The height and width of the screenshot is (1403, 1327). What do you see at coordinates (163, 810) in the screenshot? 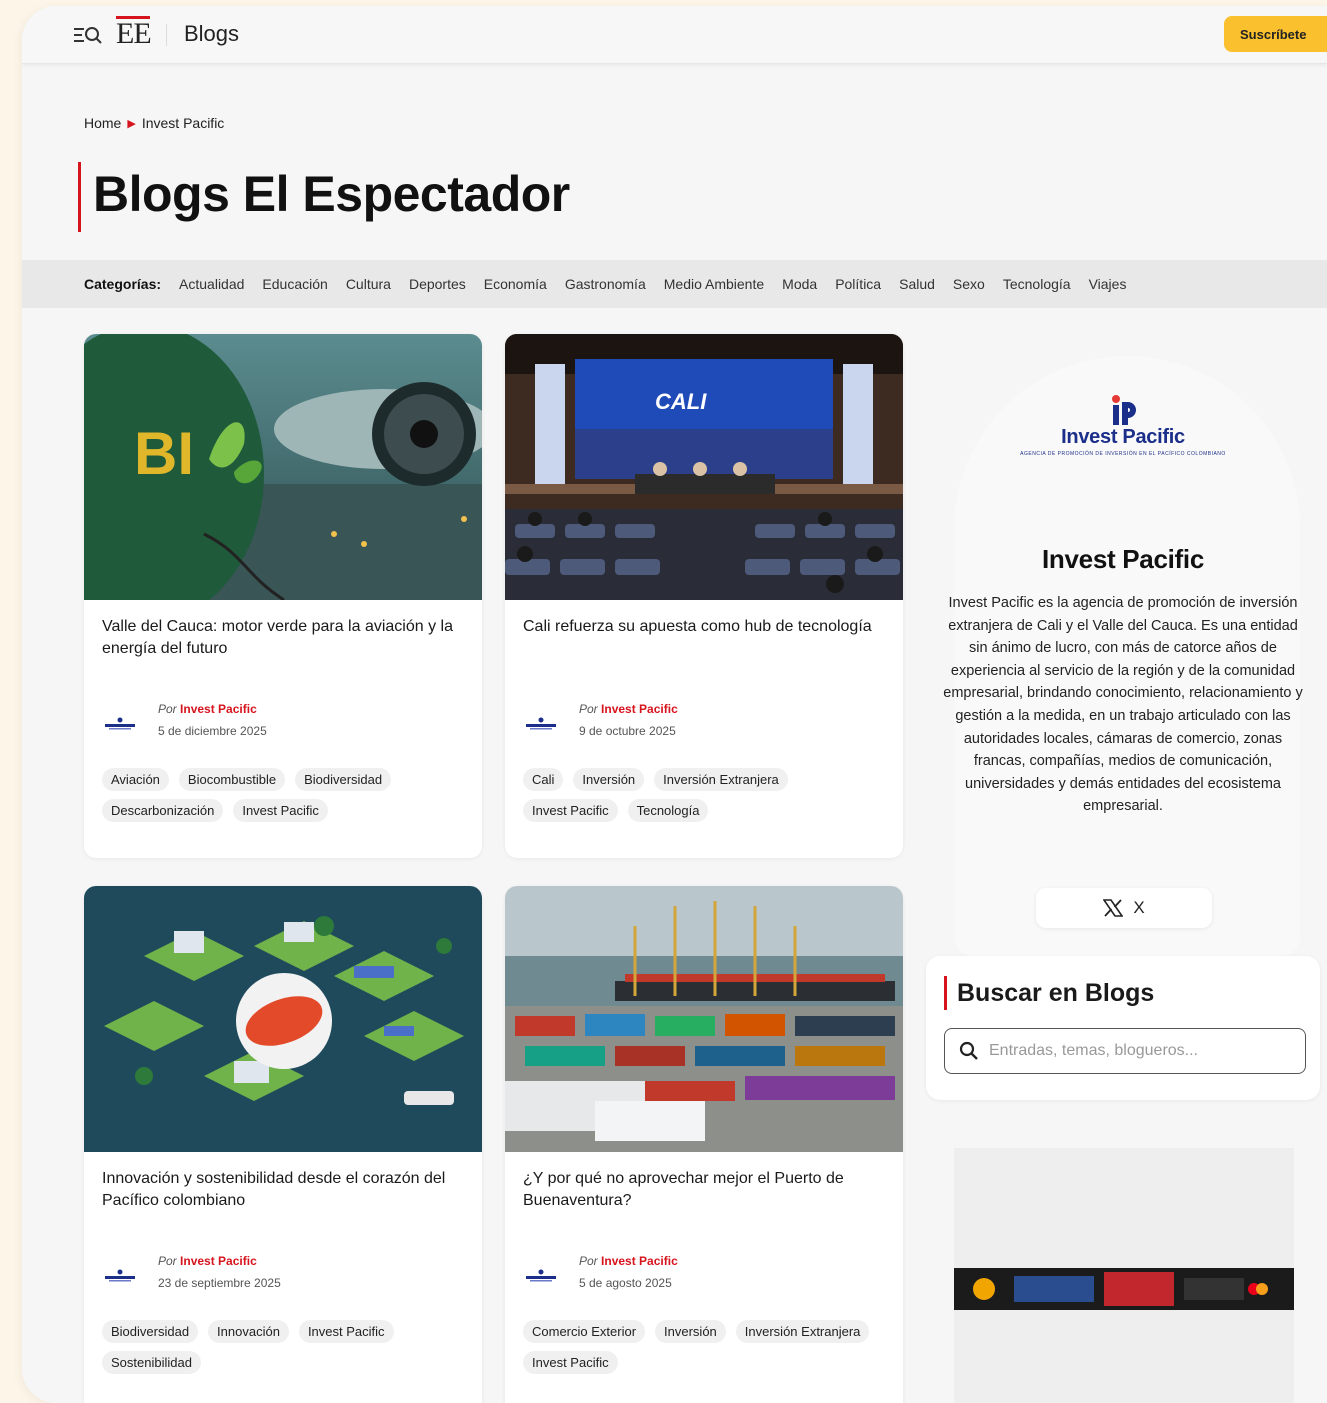
I see `tag-chip: Descarbonización` at bounding box center [163, 810].